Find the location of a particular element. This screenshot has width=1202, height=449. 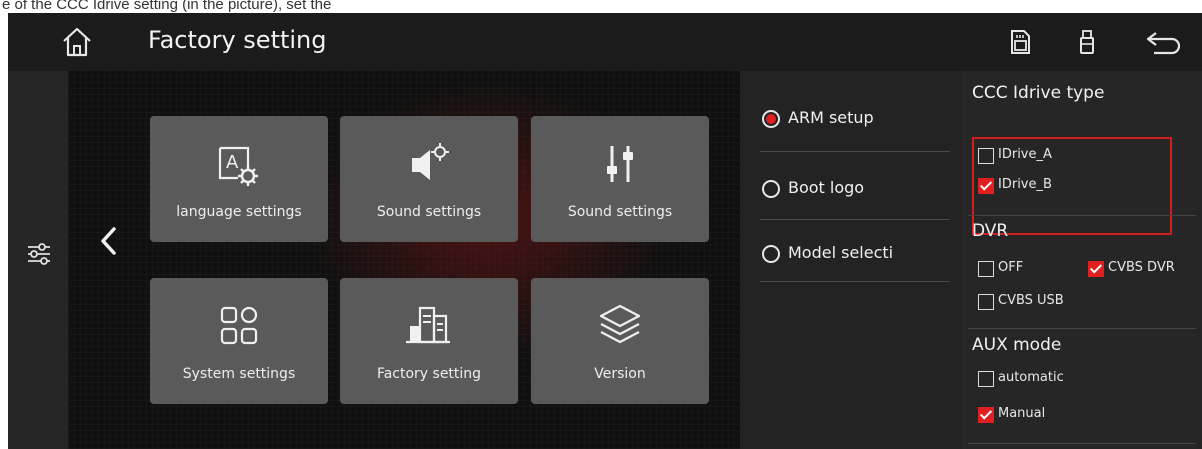

aux-mode-title: AUX mode is located at coordinates (1017, 345).